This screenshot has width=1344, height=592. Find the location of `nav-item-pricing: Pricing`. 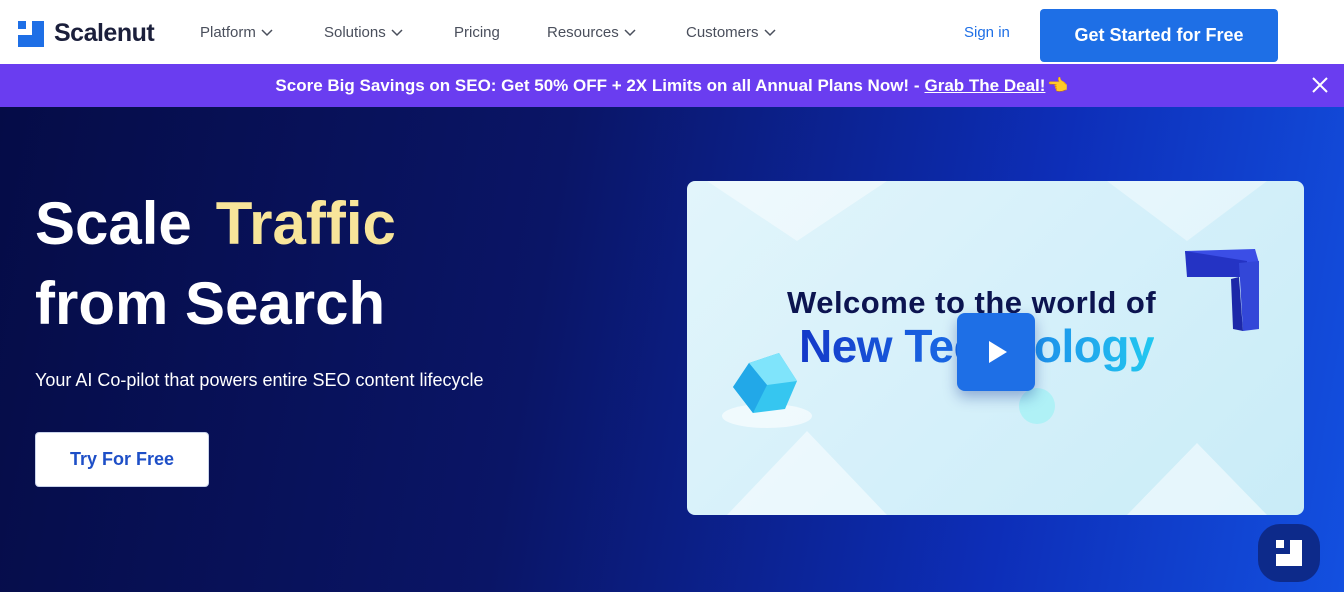

nav-item-pricing: Pricing is located at coordinates (477, 32).